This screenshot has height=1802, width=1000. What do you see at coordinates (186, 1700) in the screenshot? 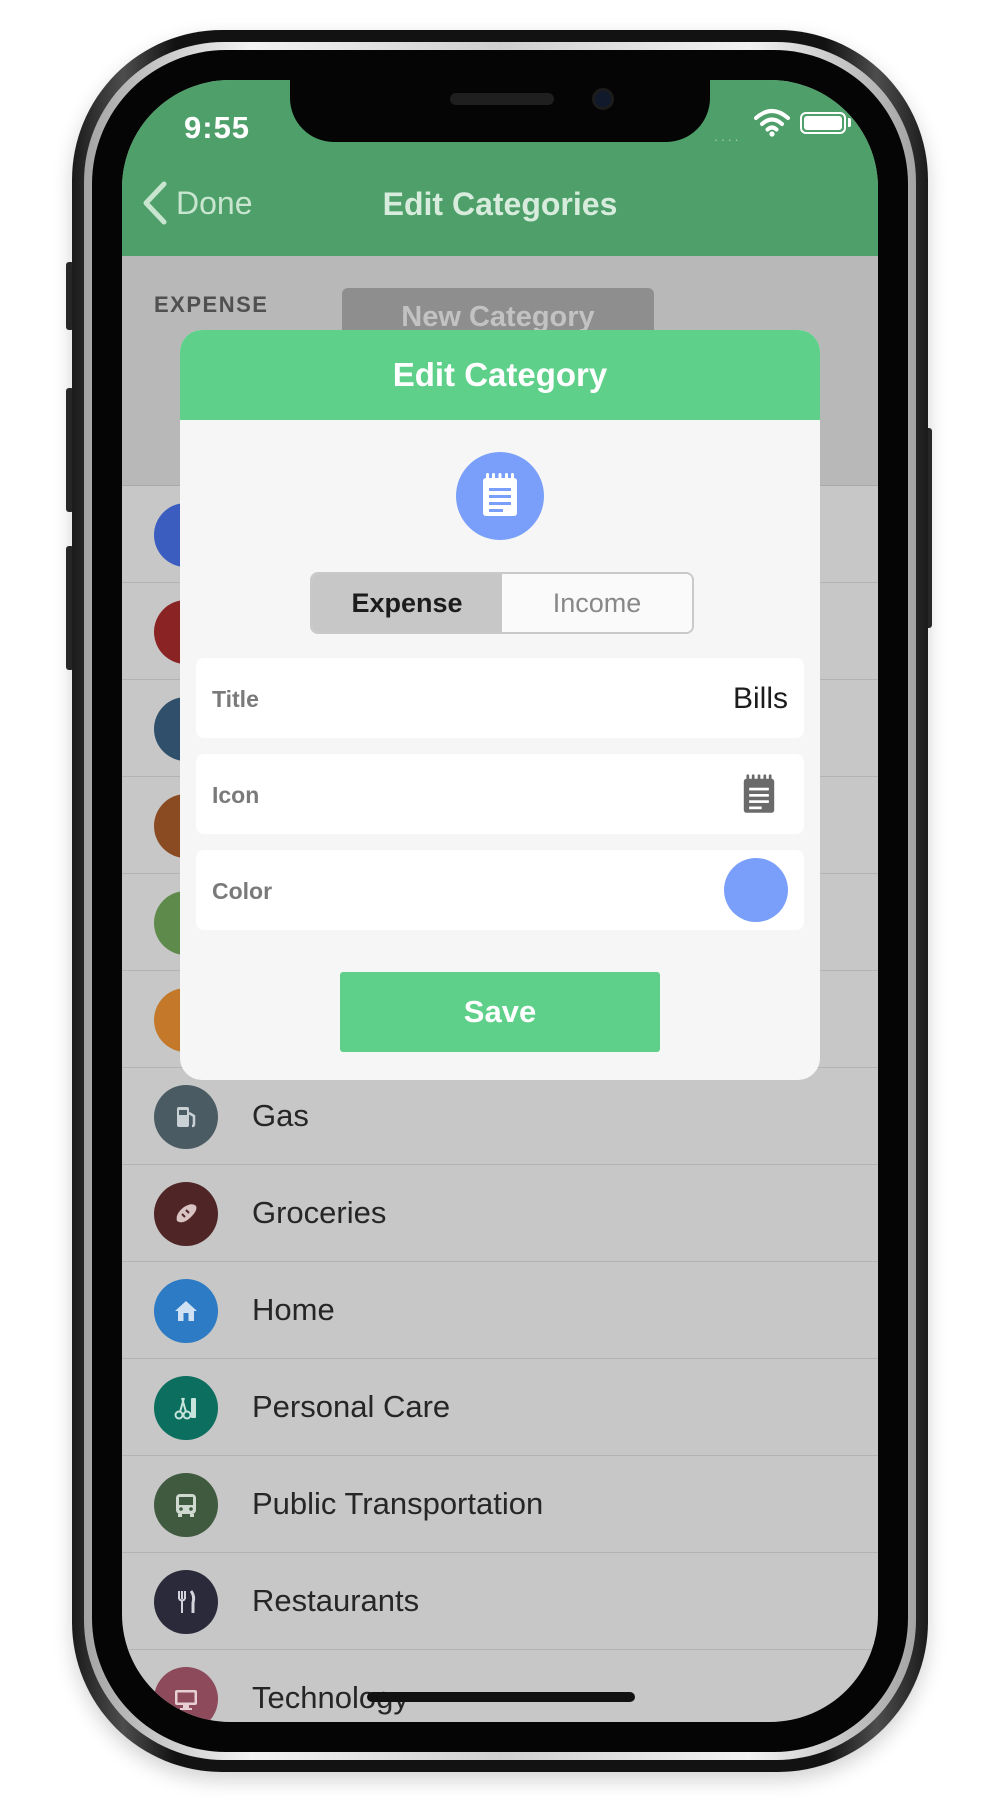
I see `monitor-icon` at bounding box center [186, 1700].